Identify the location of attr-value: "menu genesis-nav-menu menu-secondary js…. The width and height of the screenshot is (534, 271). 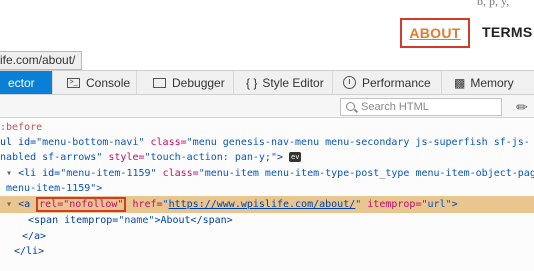
(358, 142).